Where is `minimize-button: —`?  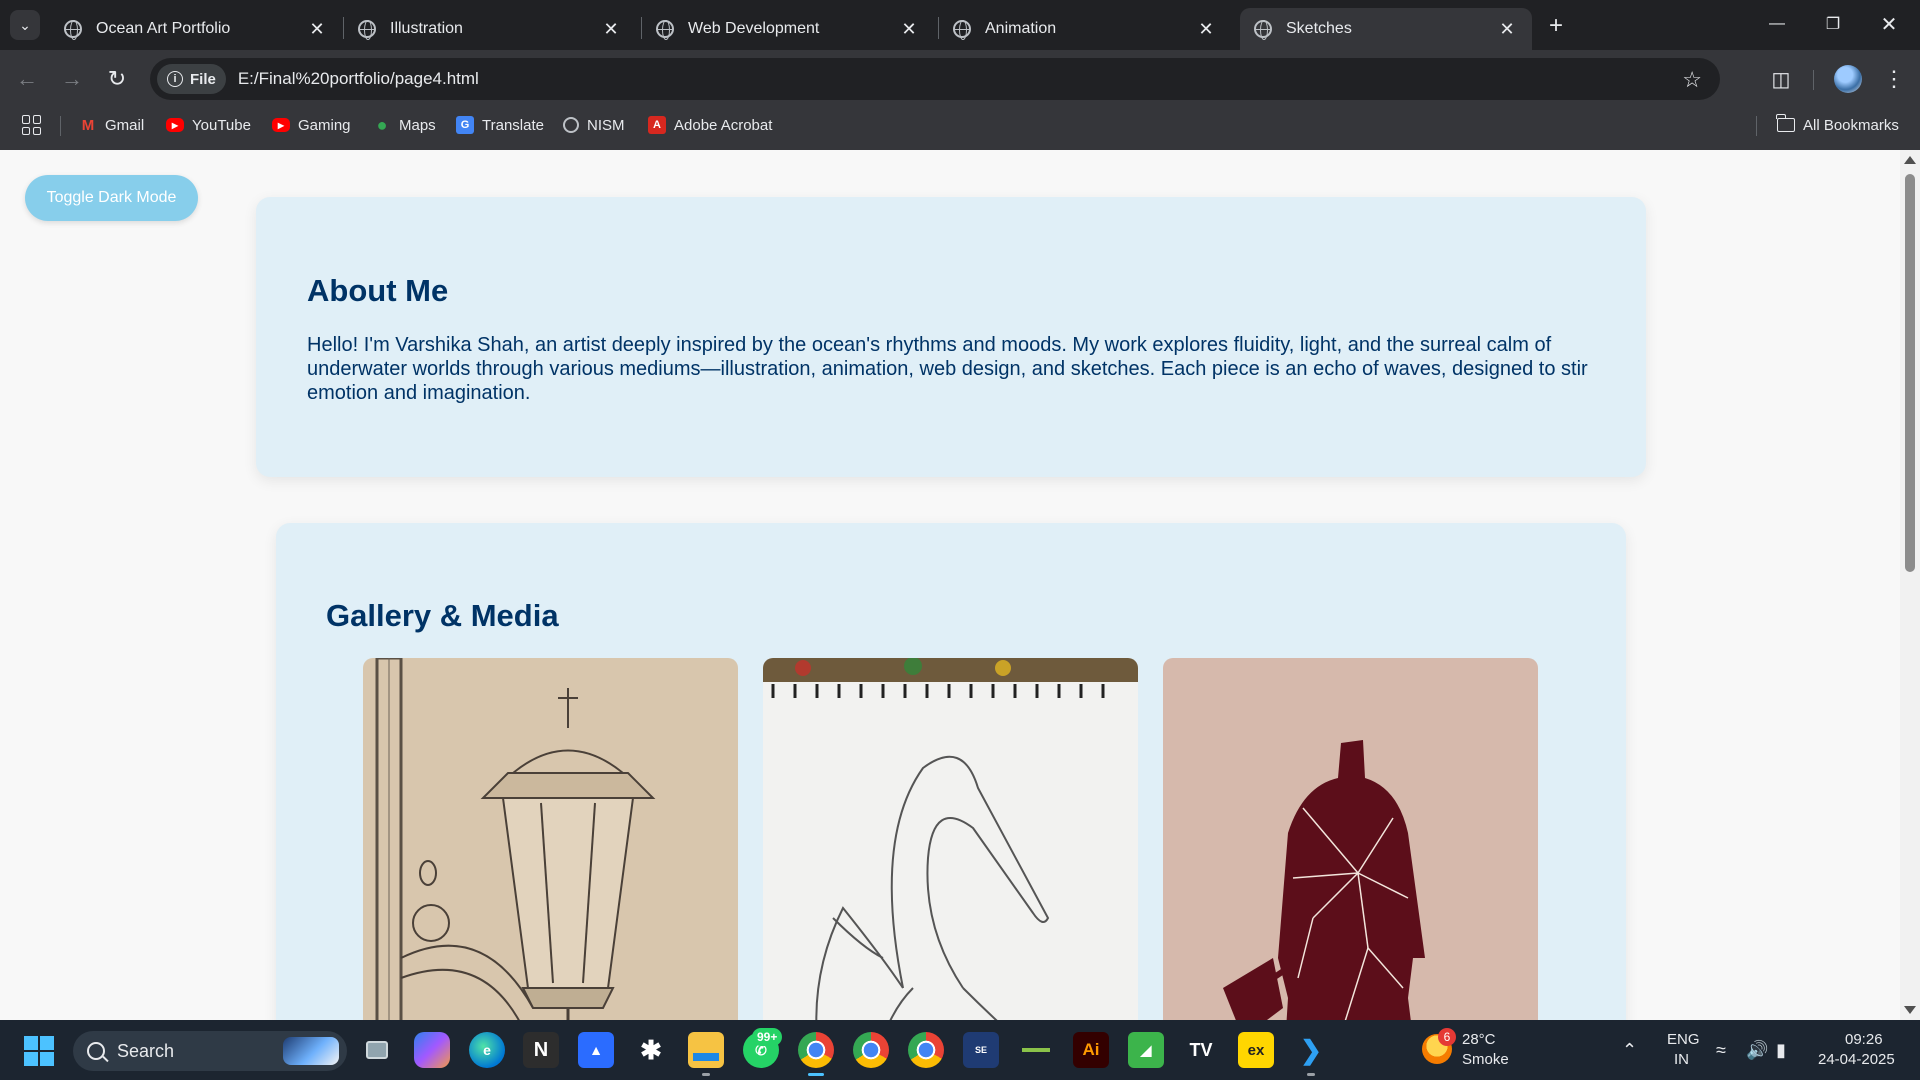
minimize-button: — is located at coordinates (1777, 24).